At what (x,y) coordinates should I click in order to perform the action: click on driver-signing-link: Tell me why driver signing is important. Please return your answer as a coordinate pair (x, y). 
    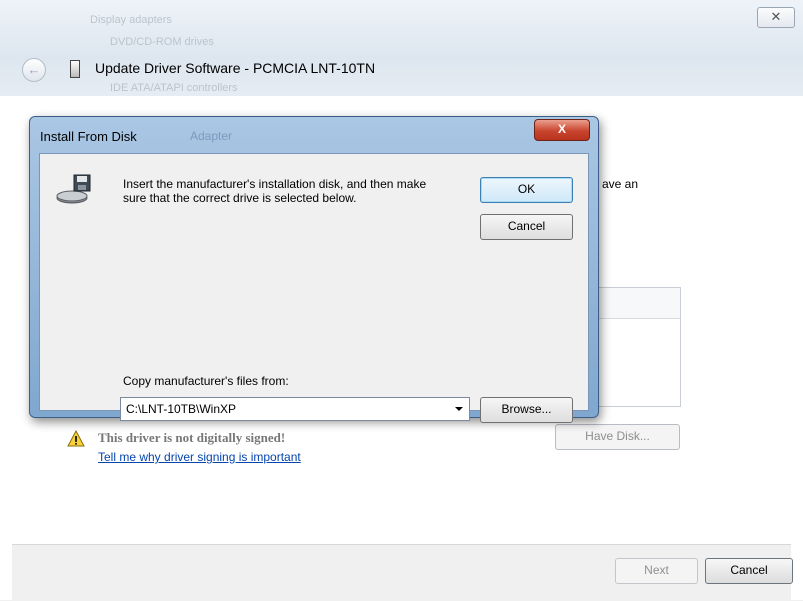
    Looking at the image, I should click on (199, 457).